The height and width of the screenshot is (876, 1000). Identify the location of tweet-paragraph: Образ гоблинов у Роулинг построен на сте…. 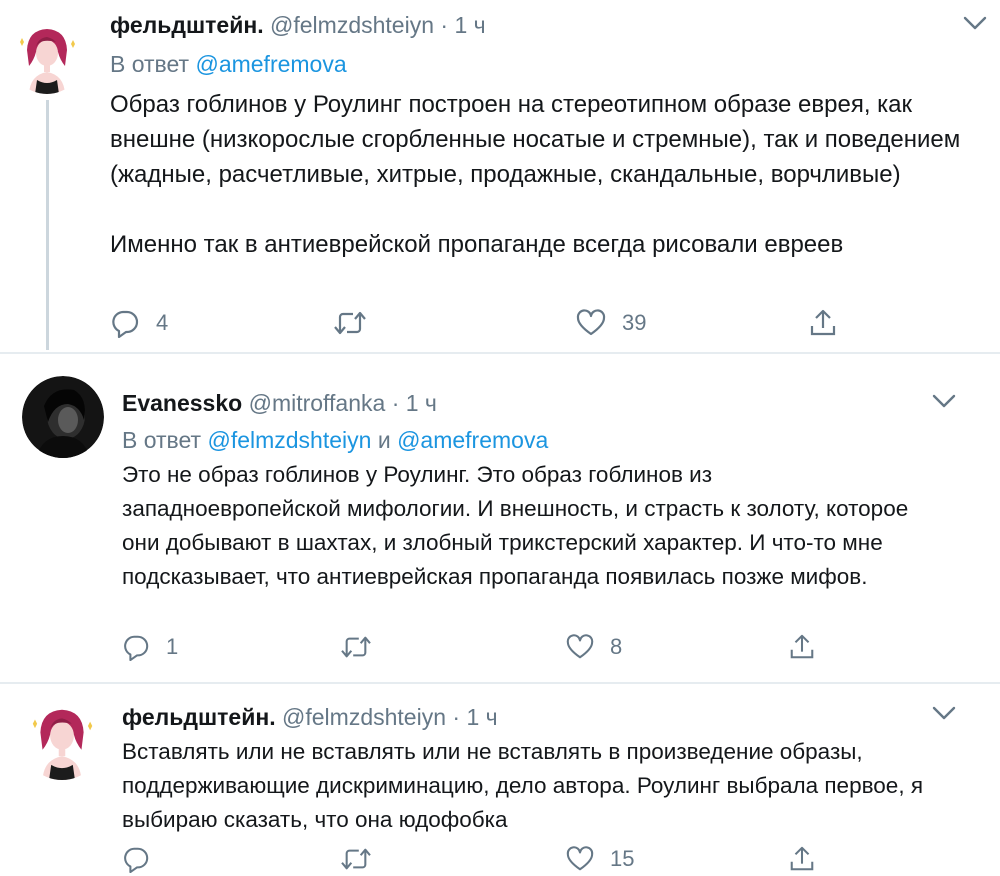
(535, 139).